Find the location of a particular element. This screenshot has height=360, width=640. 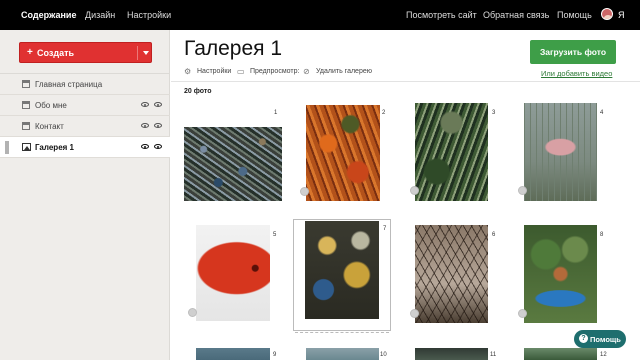

gallery-photo-2: 2 is located at coordinates (345, 155).